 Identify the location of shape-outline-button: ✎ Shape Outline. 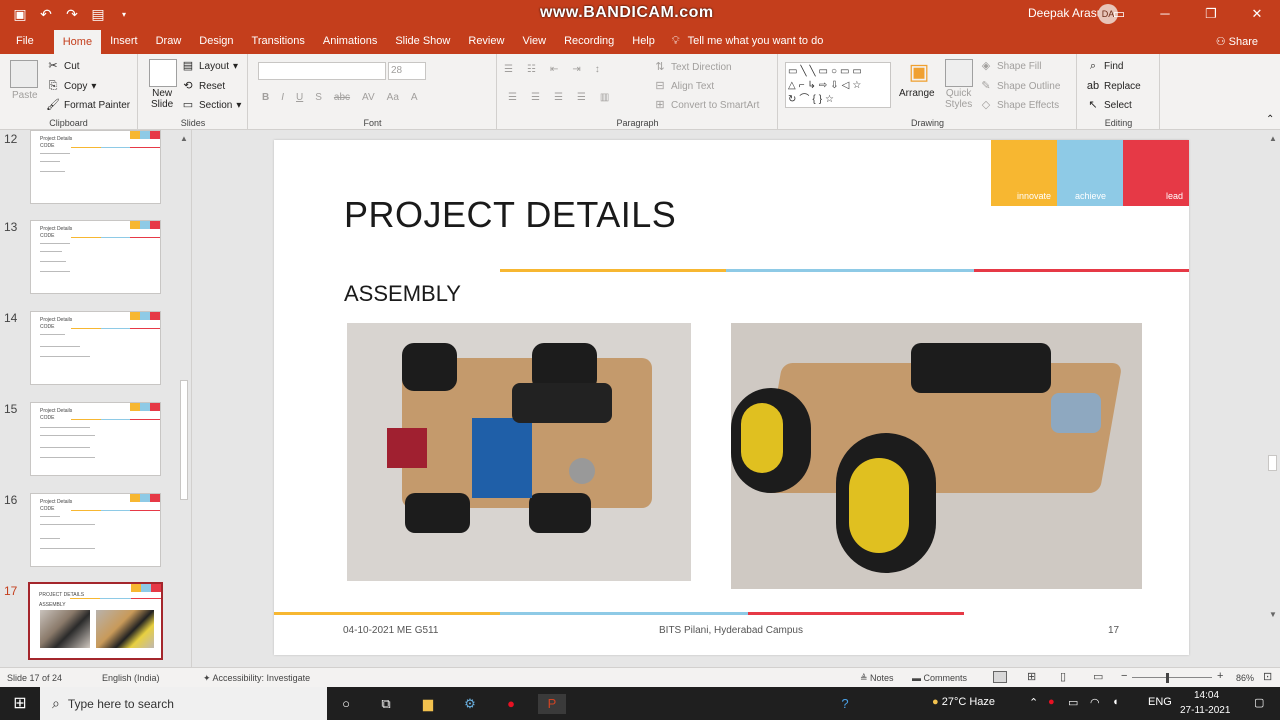
(1019, 86).